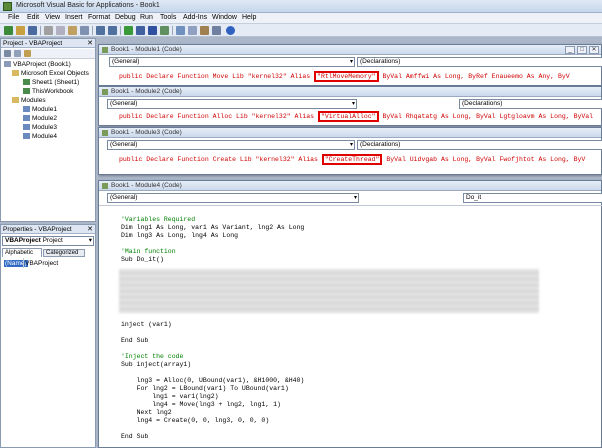 The height and width of the screenshot is (448, 602). What do you see at coordinates (33, 17) in the screenshot?
I see `menu-edit: Edit` at bounding box center [33, 17].